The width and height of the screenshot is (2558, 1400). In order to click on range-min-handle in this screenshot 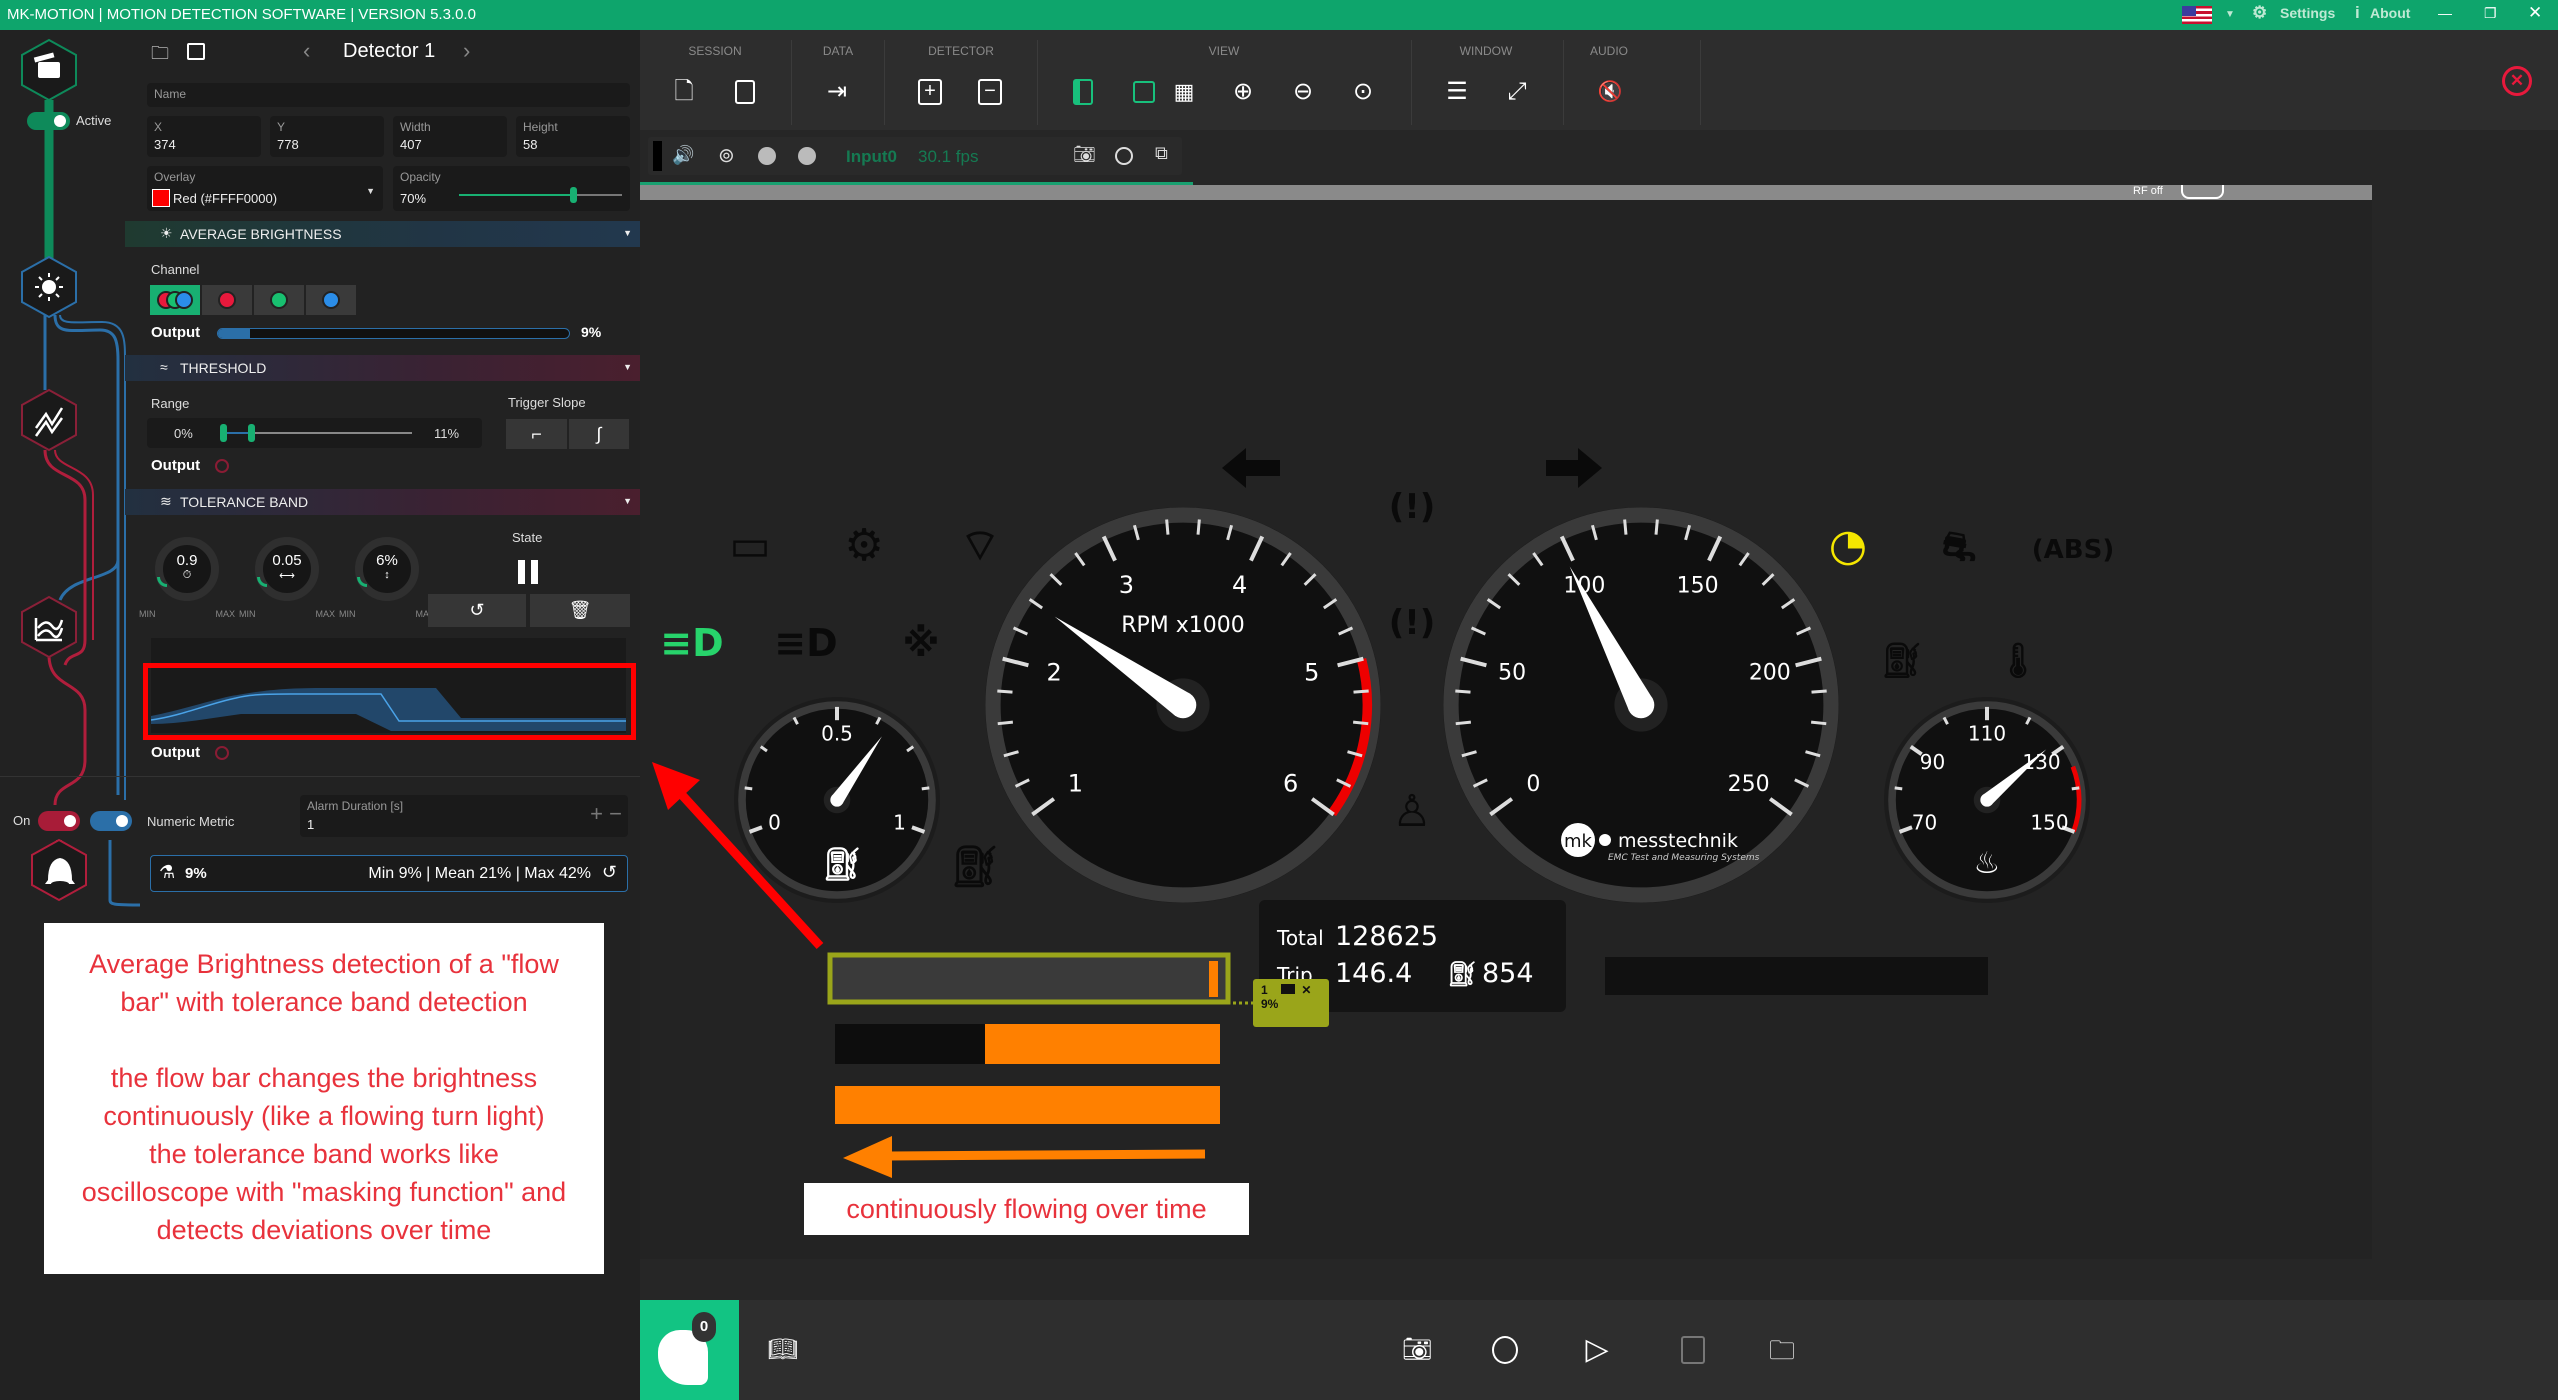, I will do `click(223, 433)`.